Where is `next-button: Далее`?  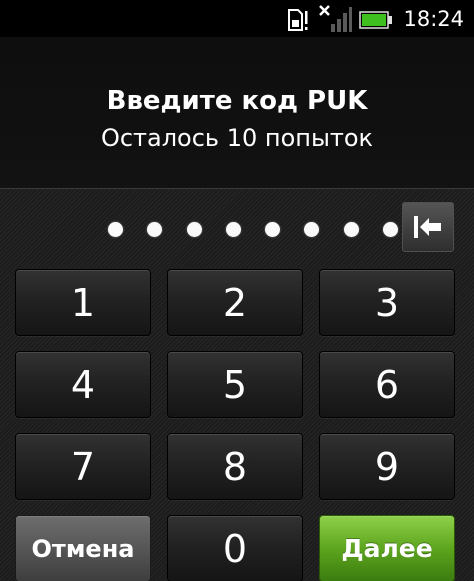 next-button: Далее is located at coordinates (387, 548).